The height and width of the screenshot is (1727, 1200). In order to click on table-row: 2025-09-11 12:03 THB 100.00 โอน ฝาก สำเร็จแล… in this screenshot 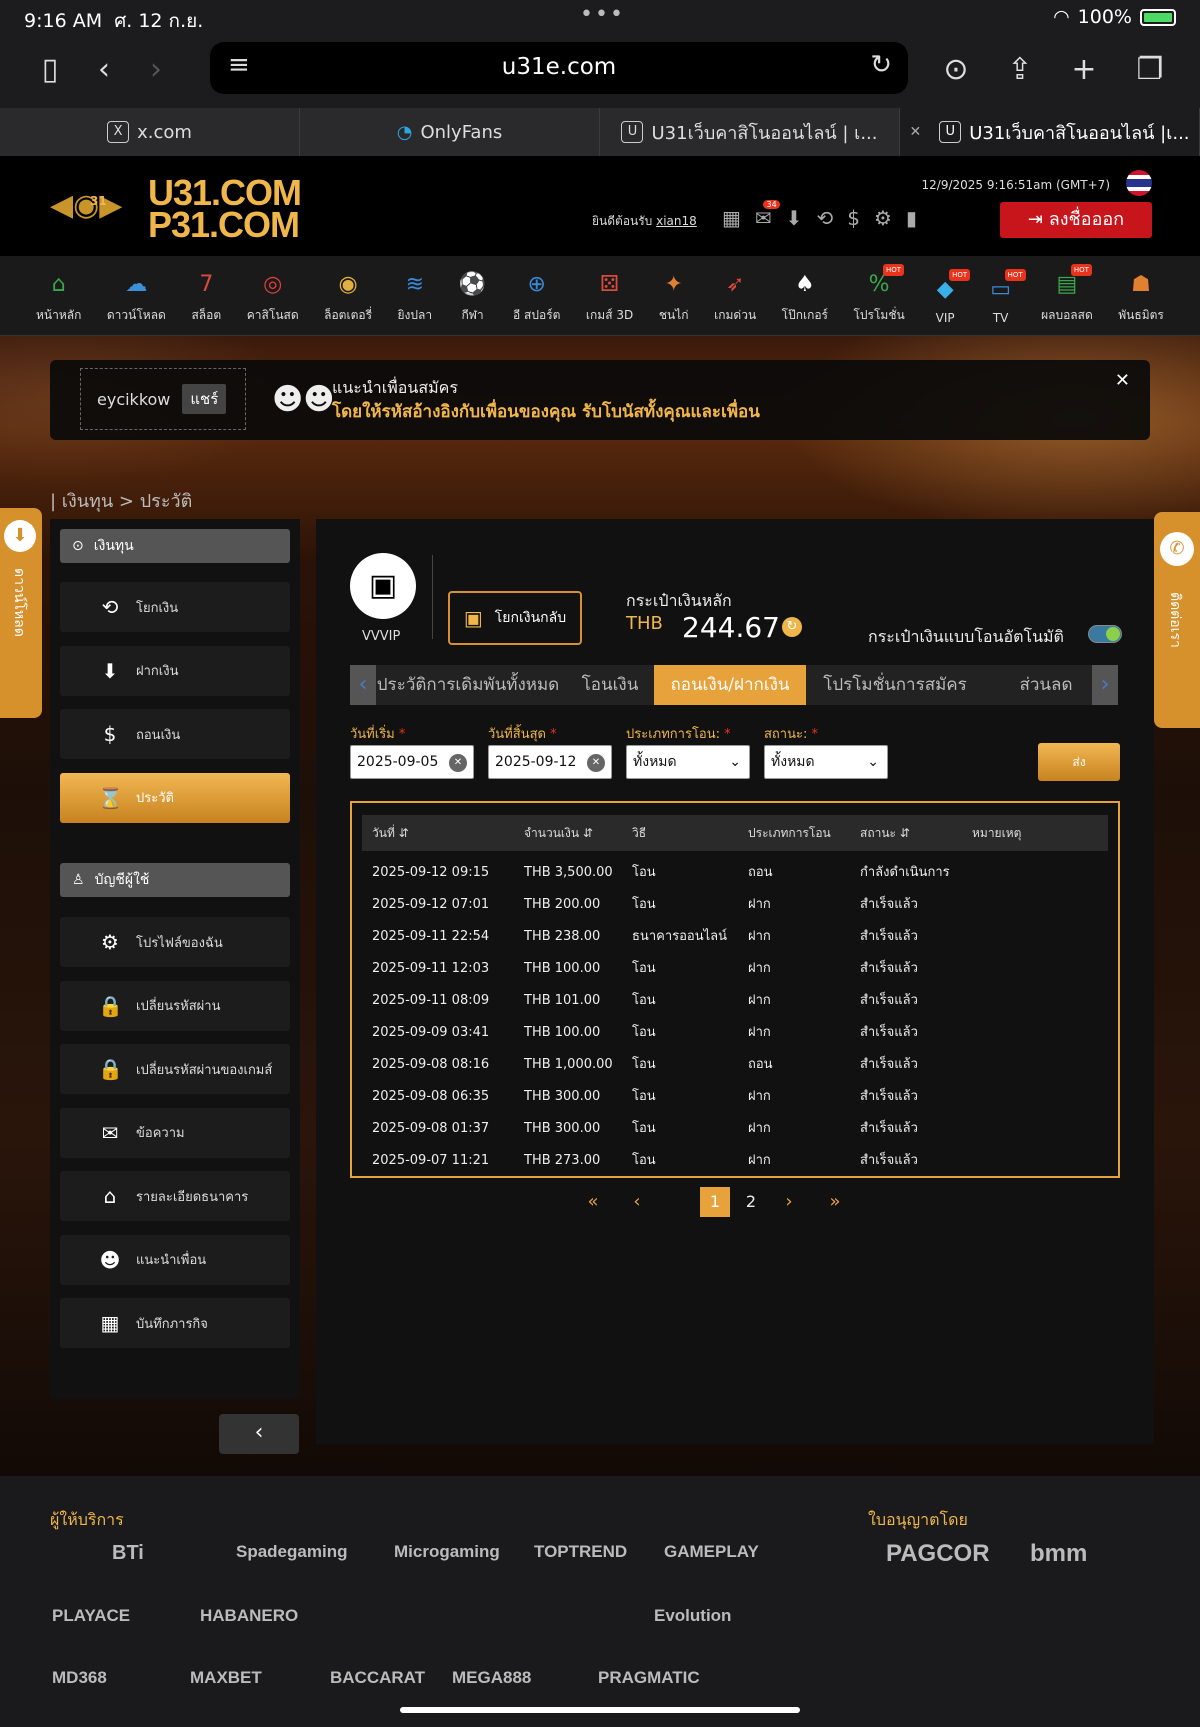, I will do `click(735, 969)`.